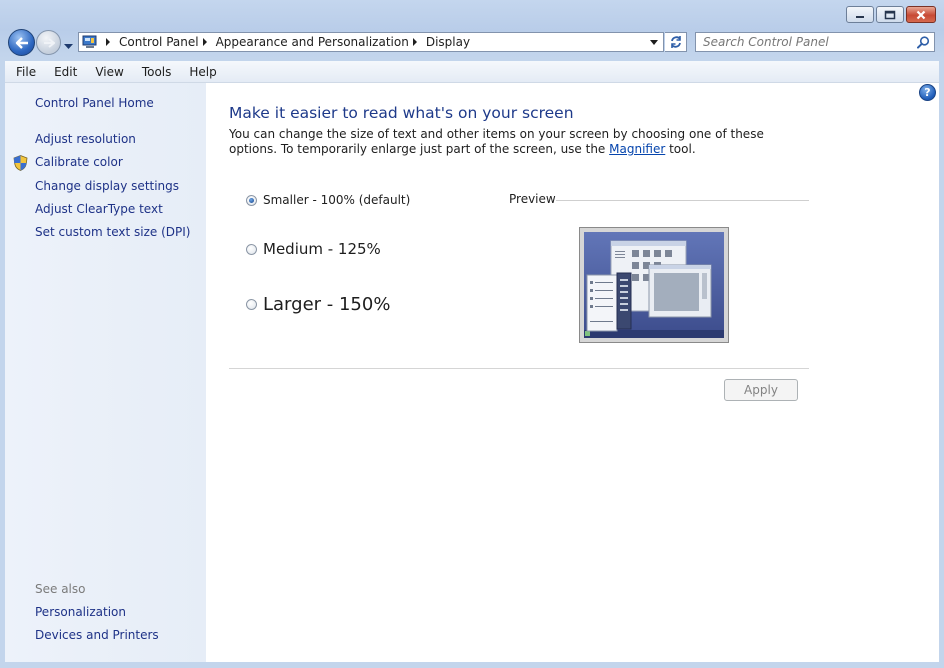  Describe the element at coordinates (251, 304) in the screenshot. I see `radio-larger` at that location.